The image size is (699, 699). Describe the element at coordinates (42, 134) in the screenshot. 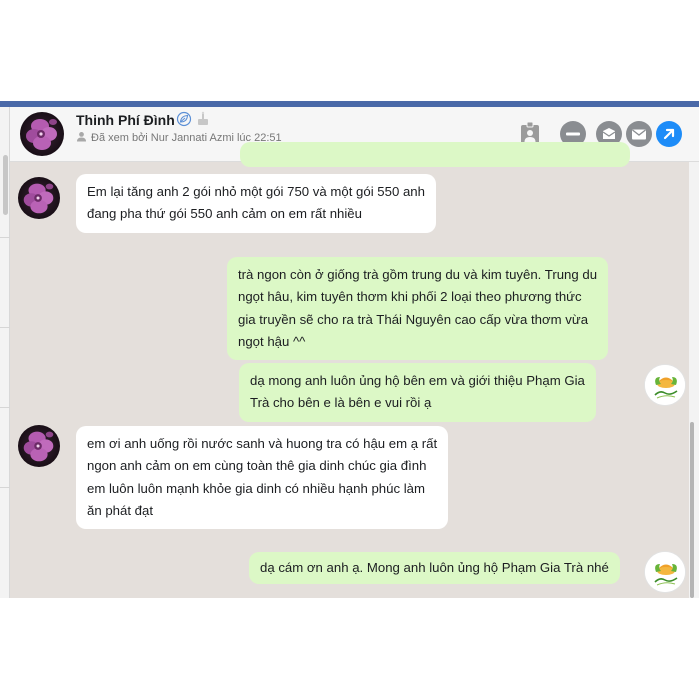

I see `contact-avatar` at that location.